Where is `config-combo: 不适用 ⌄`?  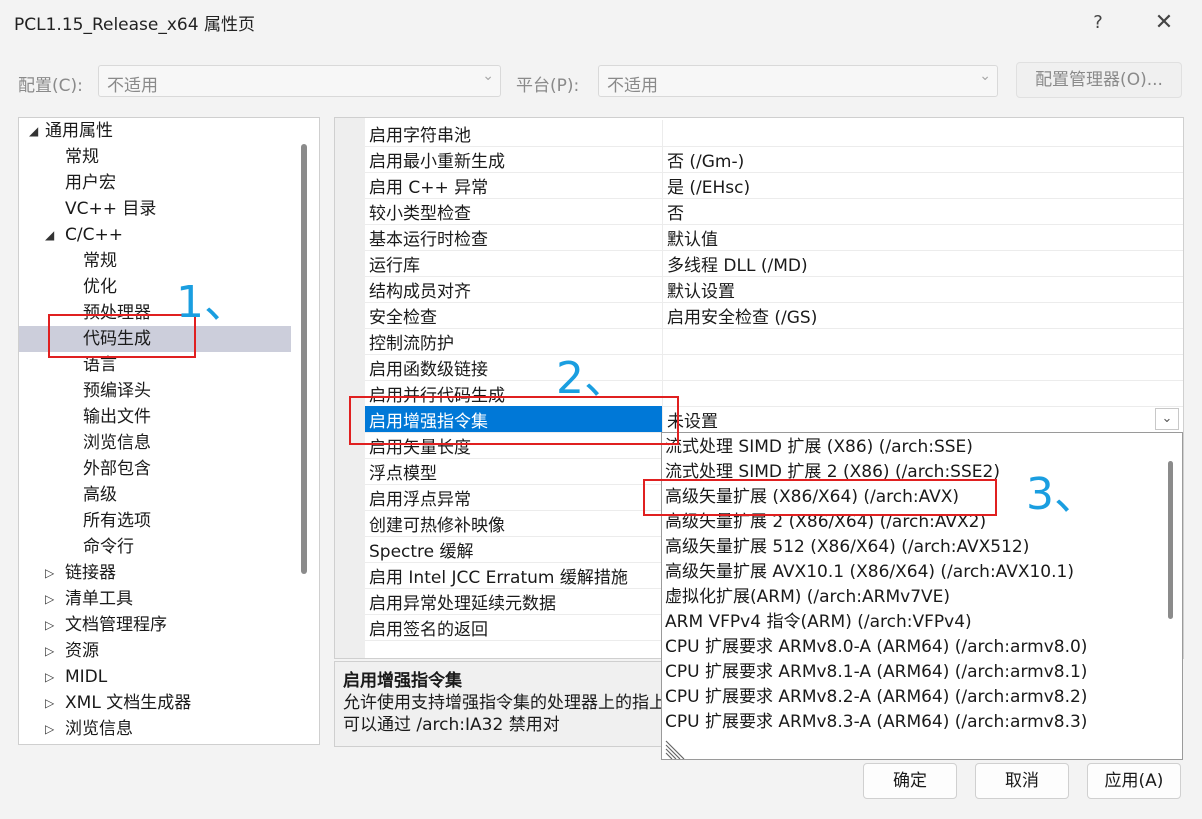
config-combo: 不适用 ⌄ is located at coordinates (299, 81).